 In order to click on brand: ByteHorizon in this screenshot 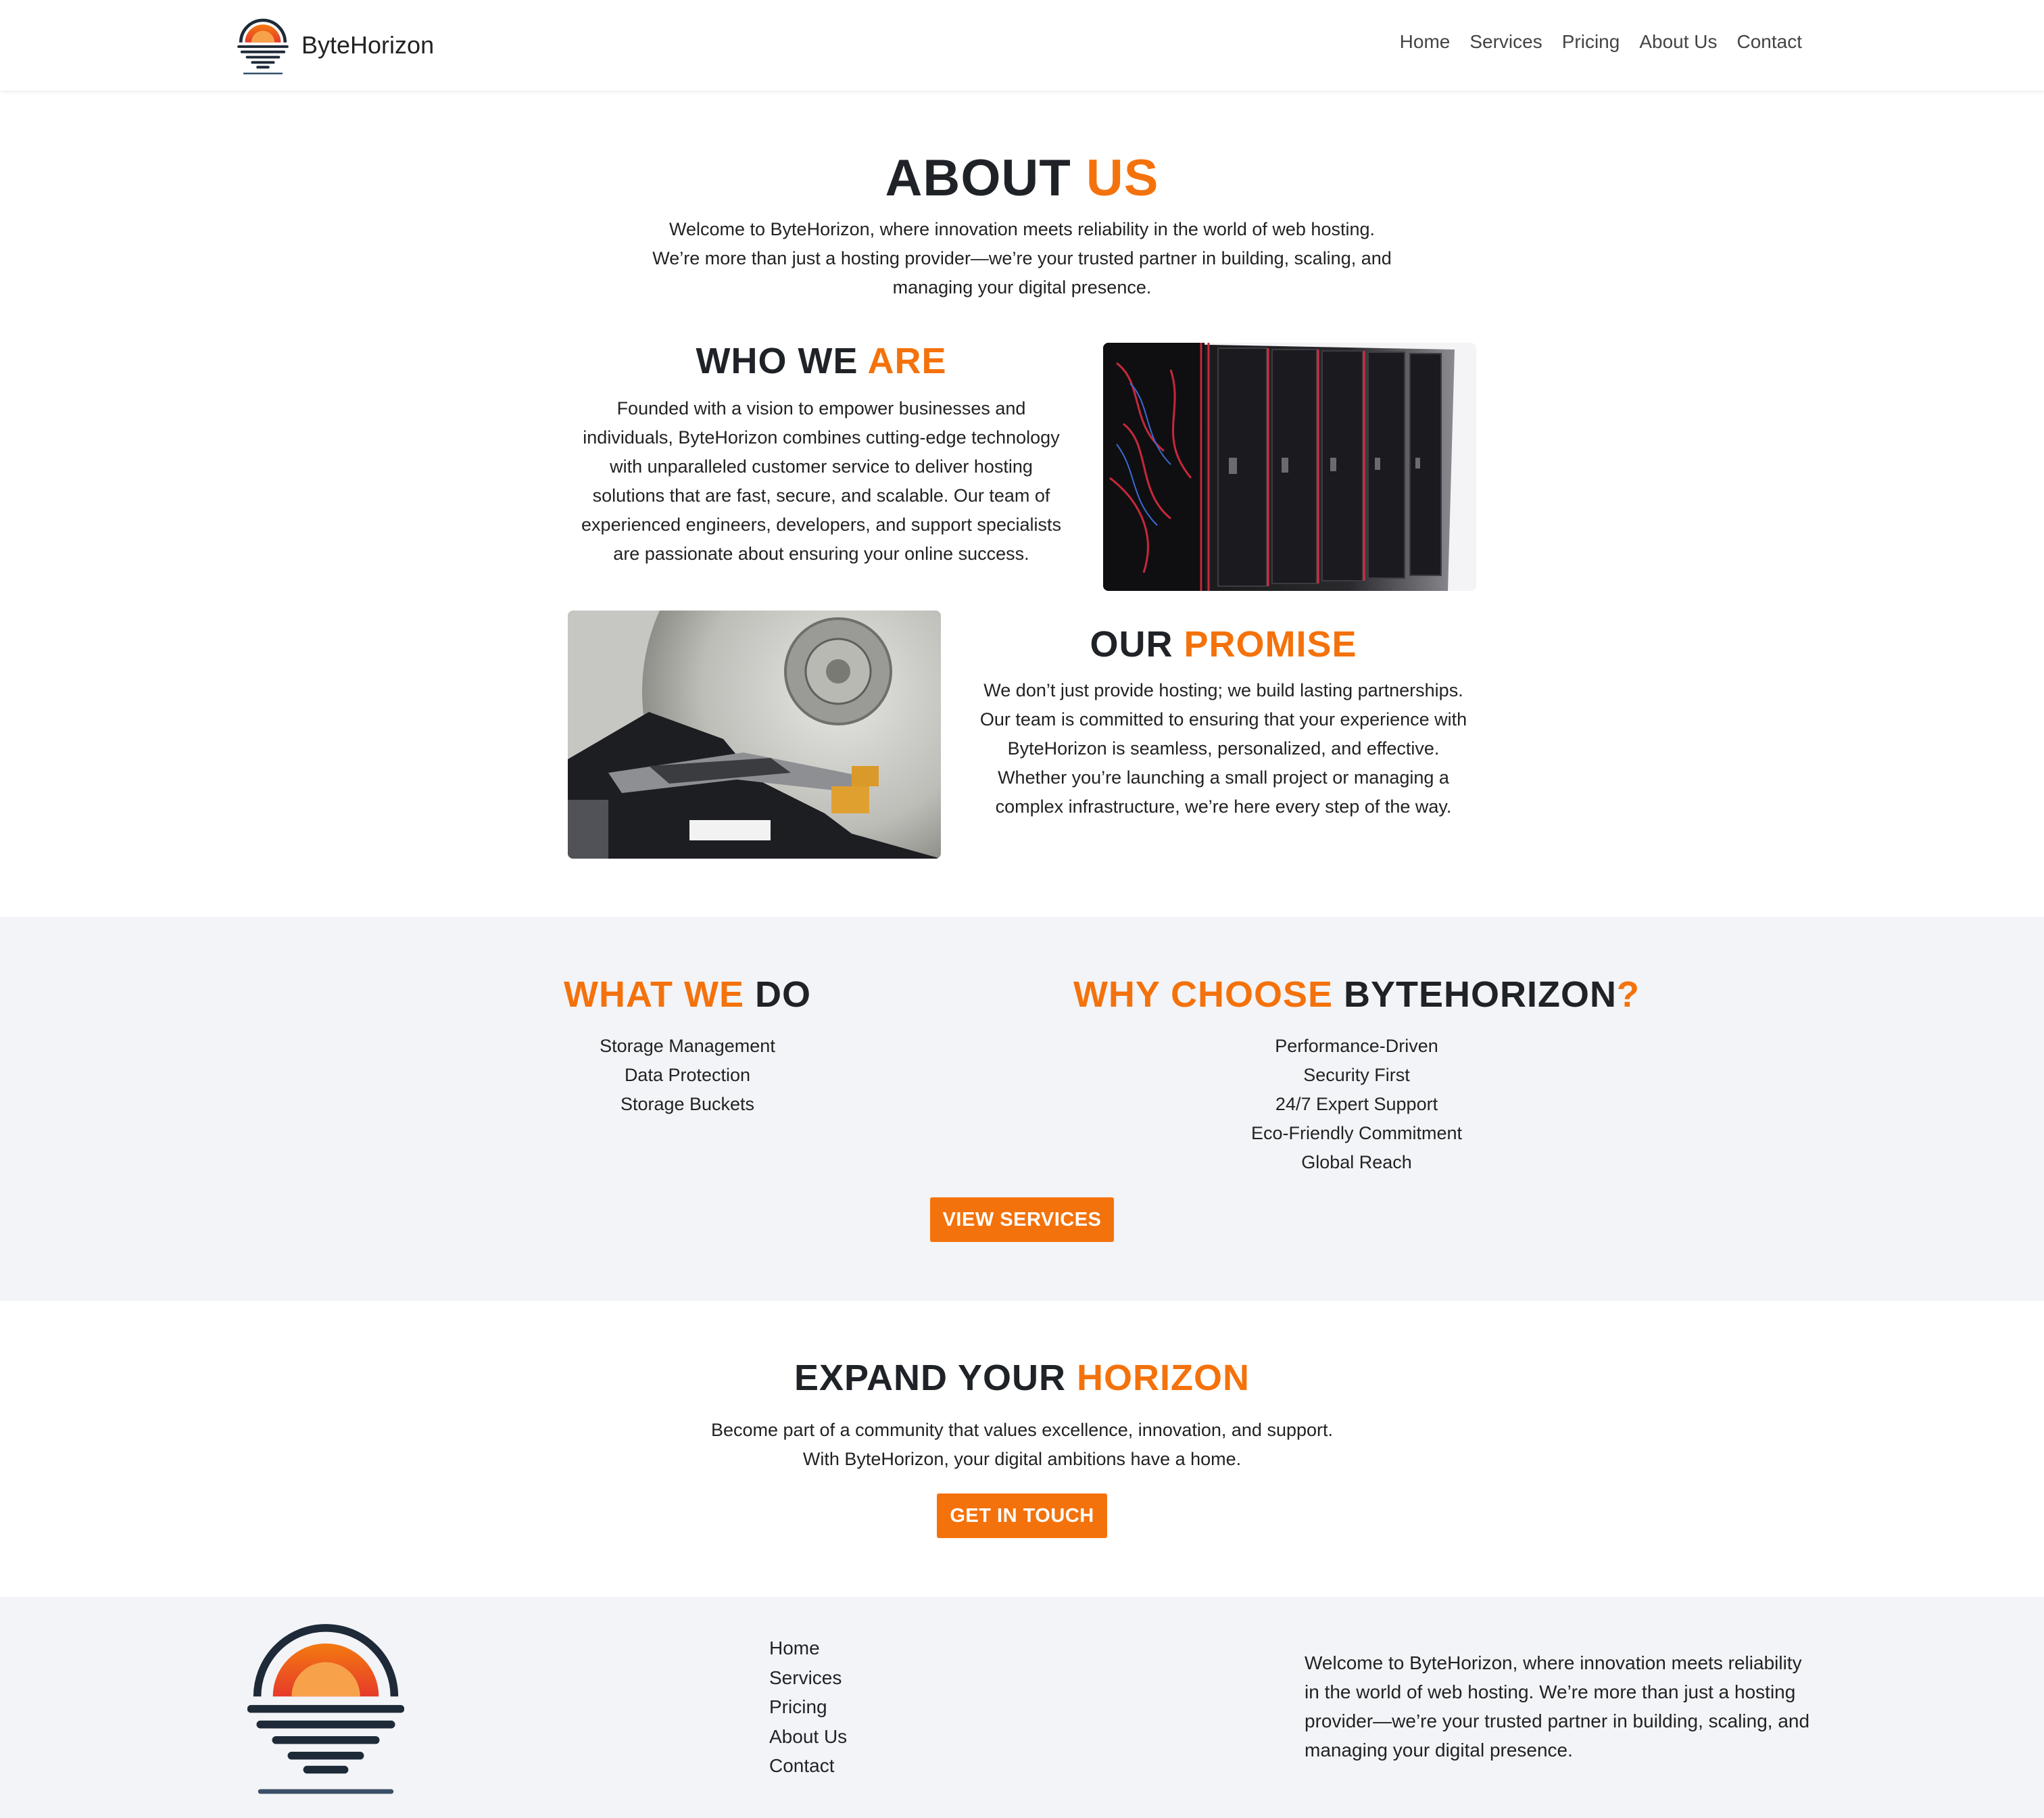, I will do `click(335, 45)`.